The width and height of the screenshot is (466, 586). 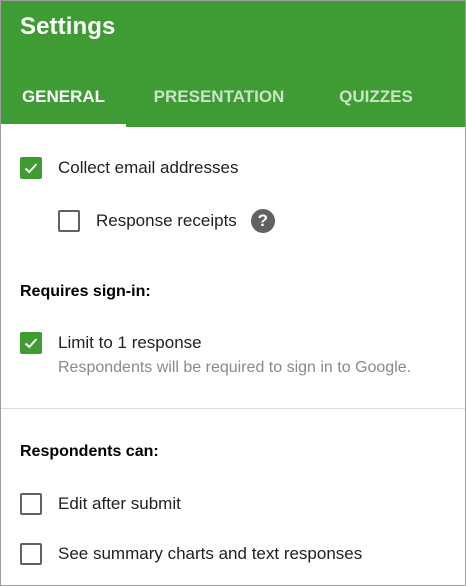 What do you see at coordinates (210, 553) in the screenshot?
I see `see-summary-label: See summary charts and text responses` at bounding box center [210, 553].